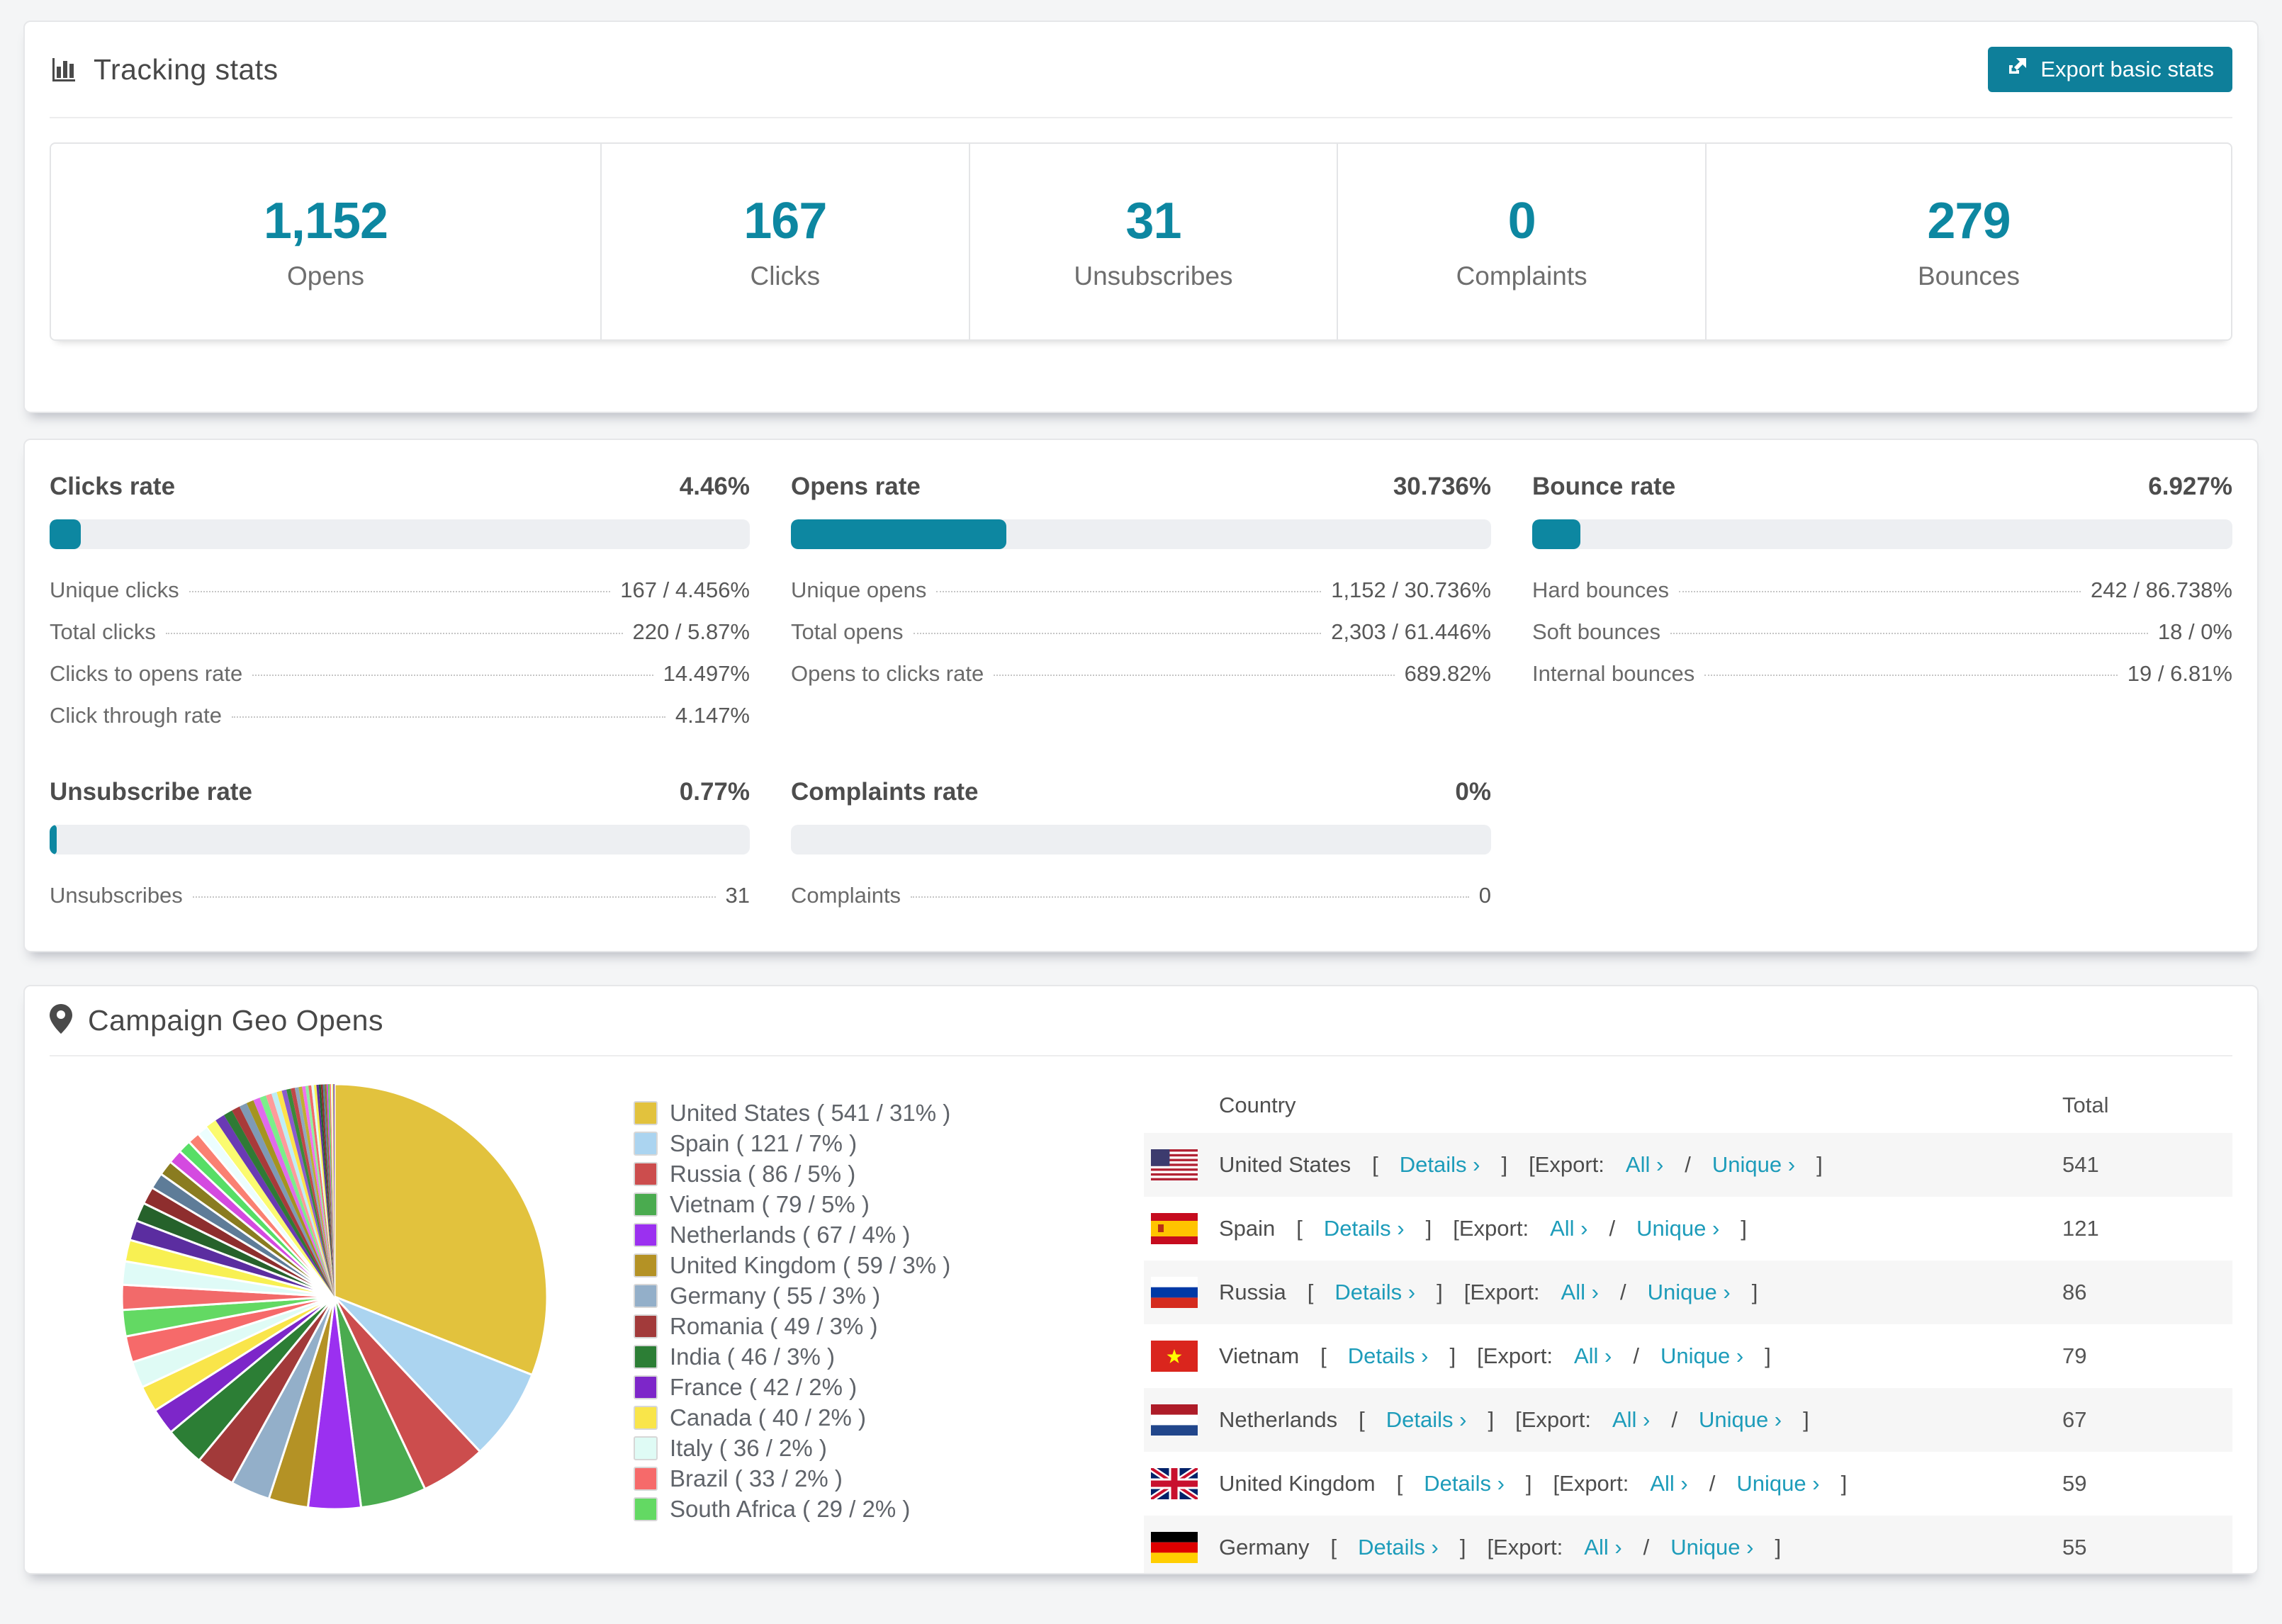 The height and width of the screenshot is (1624, 2282). Describe the element at coordinates (236, 1021) in the screenshot. I see `geo-opens-title: Campaign Geo Opens` at that location.